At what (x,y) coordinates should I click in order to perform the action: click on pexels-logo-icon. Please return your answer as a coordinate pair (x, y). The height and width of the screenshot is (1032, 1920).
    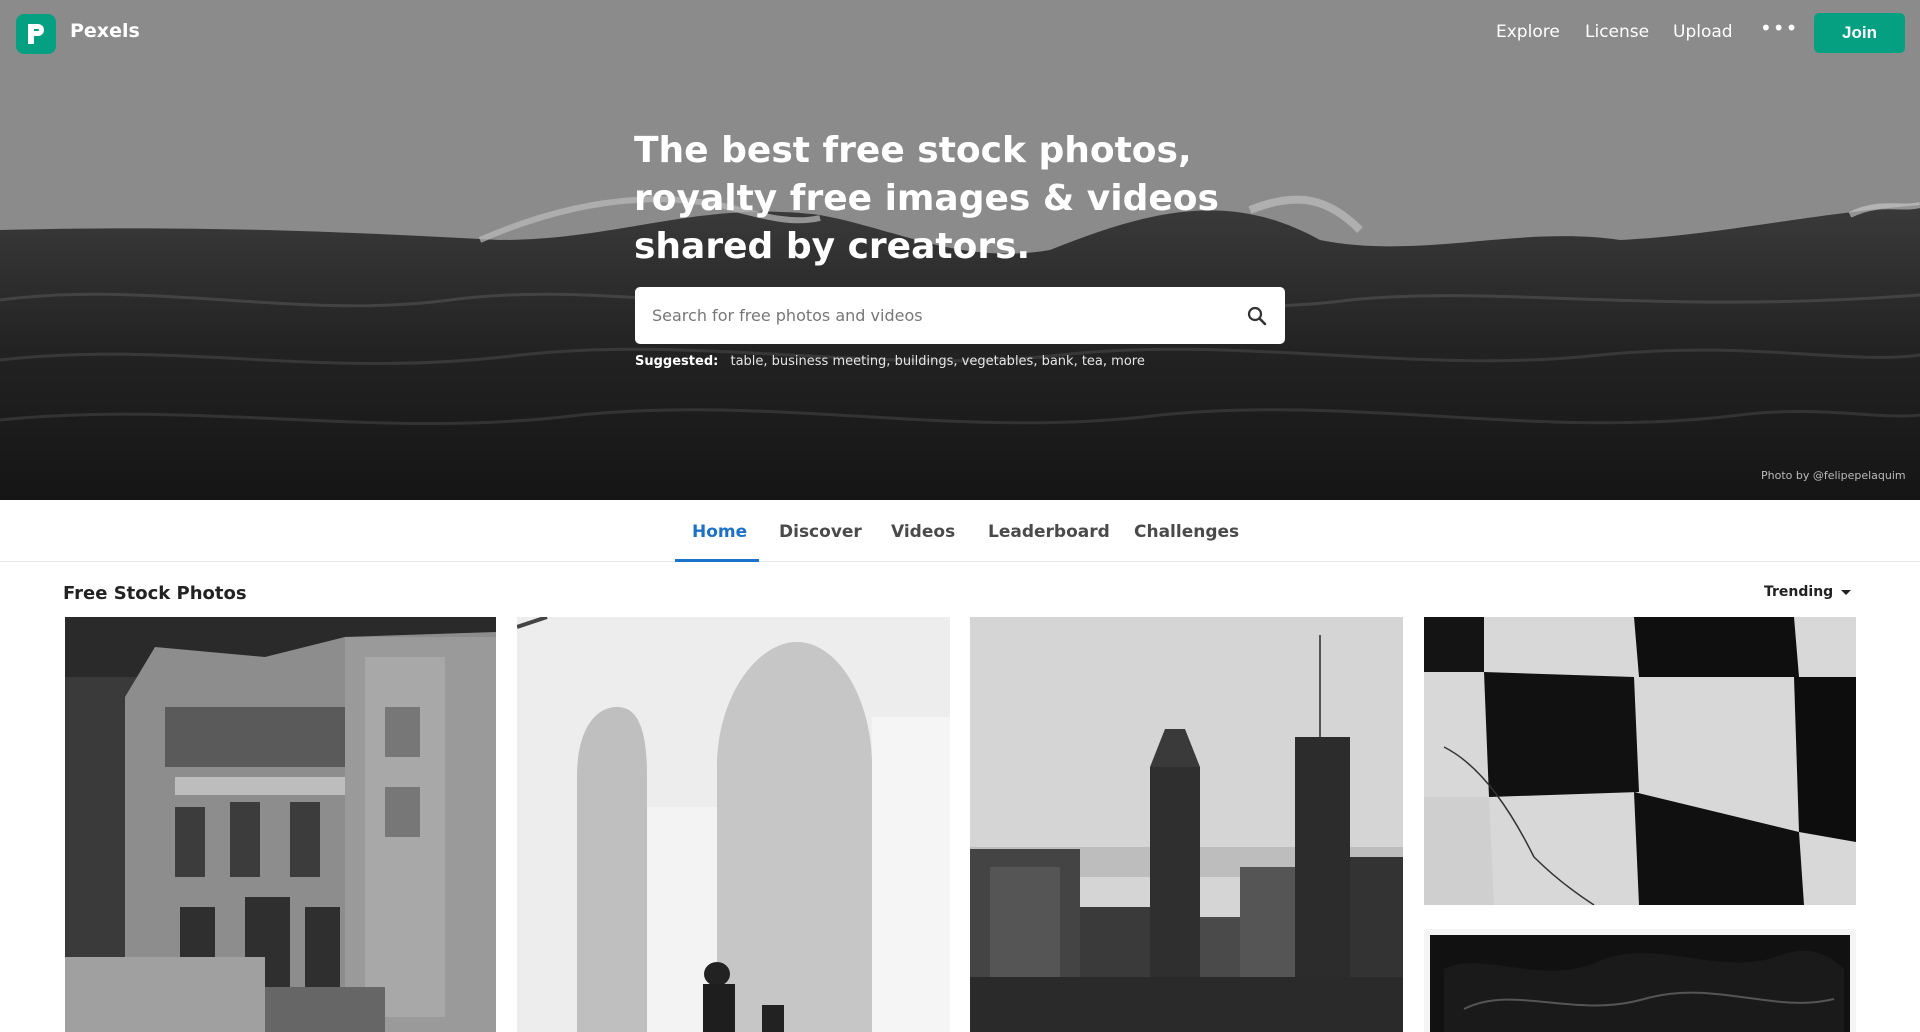
    Looking at the image, I should click on (36, 34).